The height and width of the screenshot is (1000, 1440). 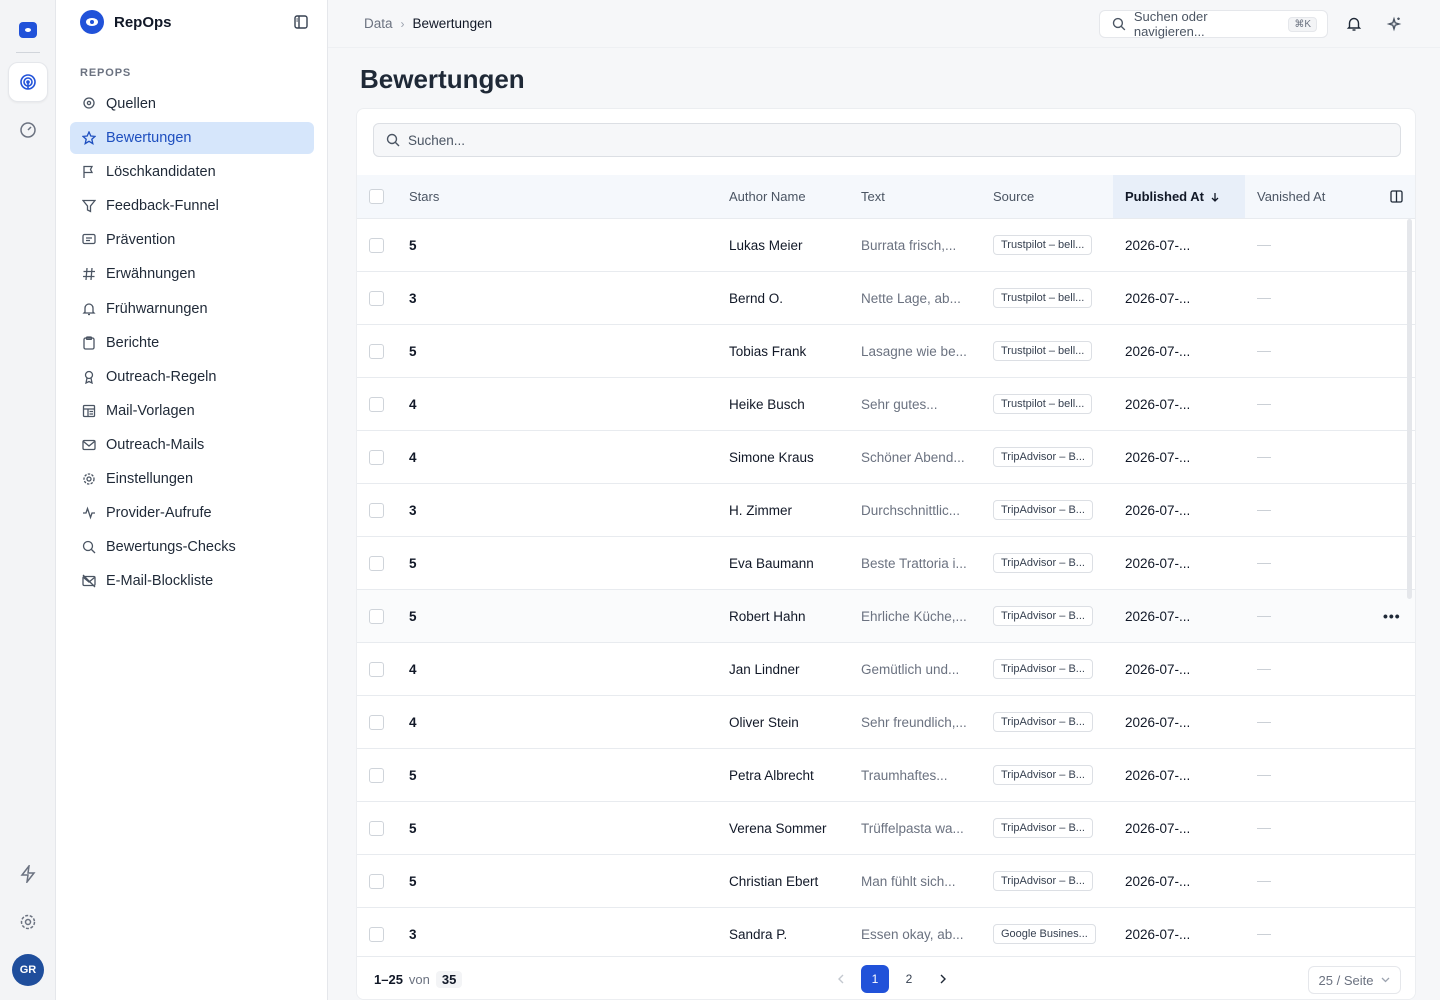 What do you see at coordinates (428, 23) in the screenshot?
I see `breadcrumb: Data › Bewertungen` at bounding box center [428, 23].